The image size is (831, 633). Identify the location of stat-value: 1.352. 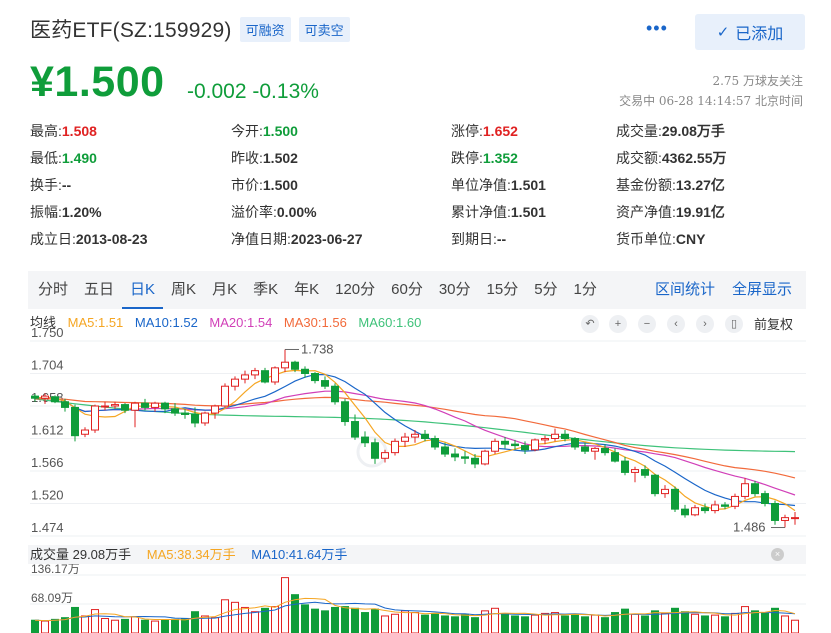
(500, 158).